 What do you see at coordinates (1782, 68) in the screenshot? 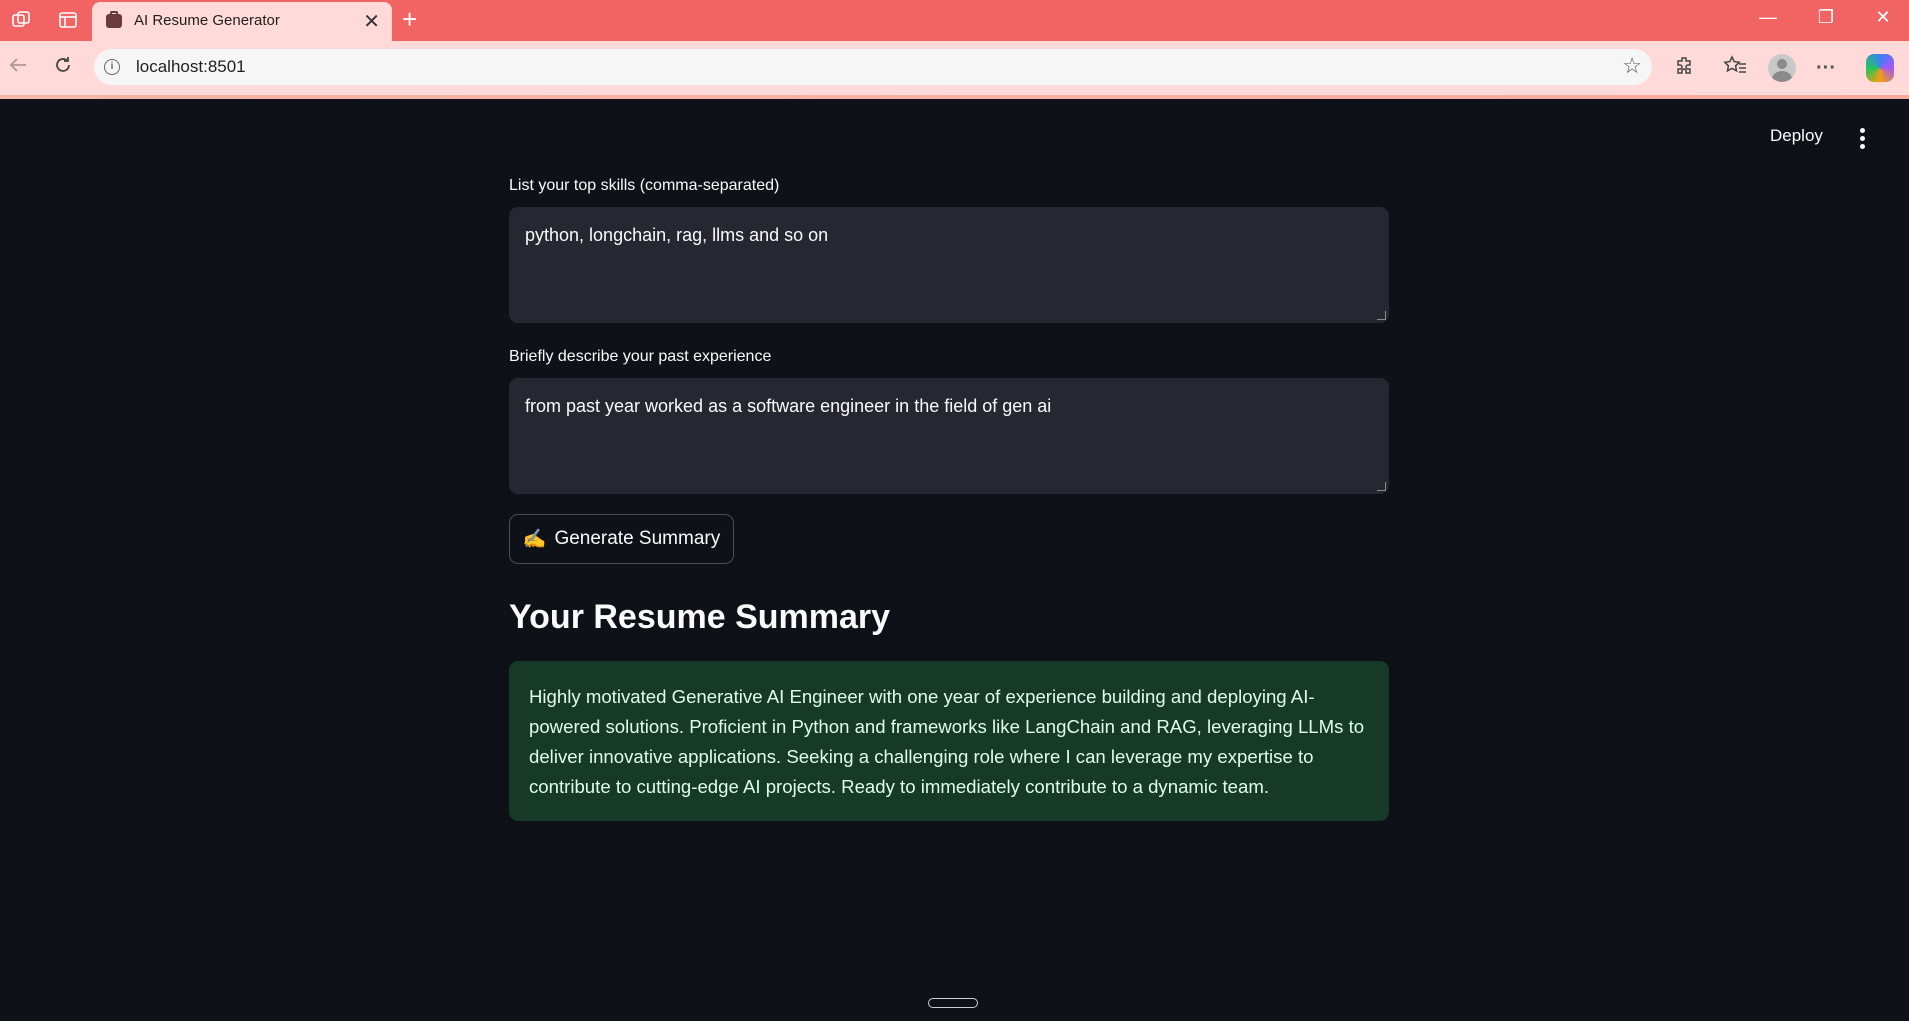
I see `profile-avatar` at bounding box center [1782, 68].